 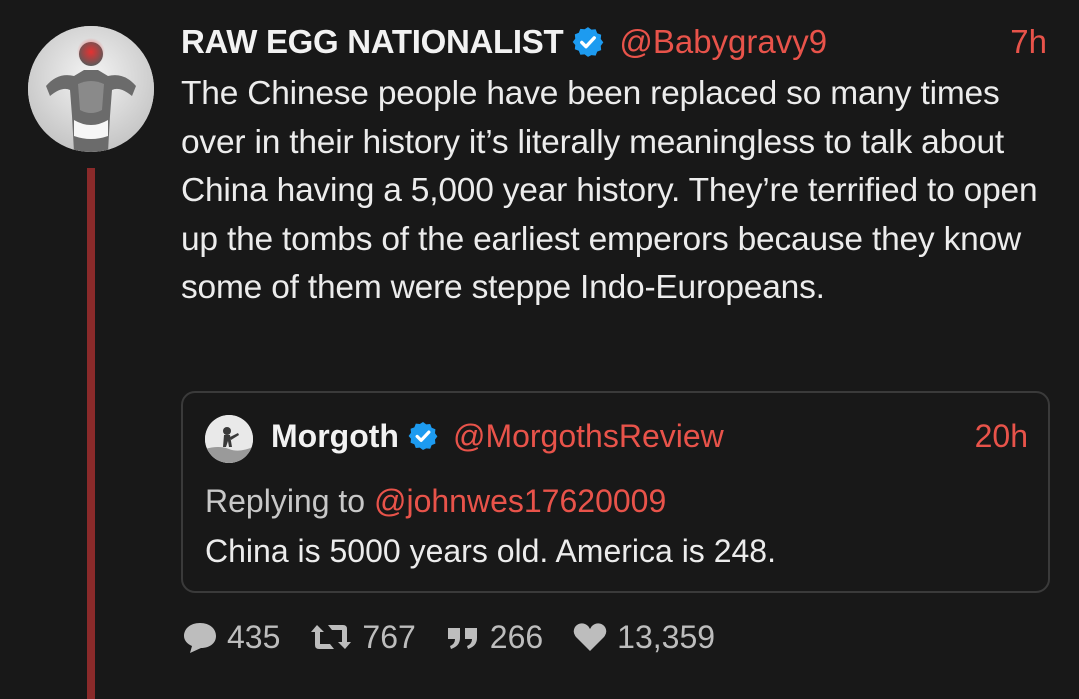 What do you see at coordinates (91, 433) in the screenshot?
I see `thread-line` at bounding box center [91, 433].